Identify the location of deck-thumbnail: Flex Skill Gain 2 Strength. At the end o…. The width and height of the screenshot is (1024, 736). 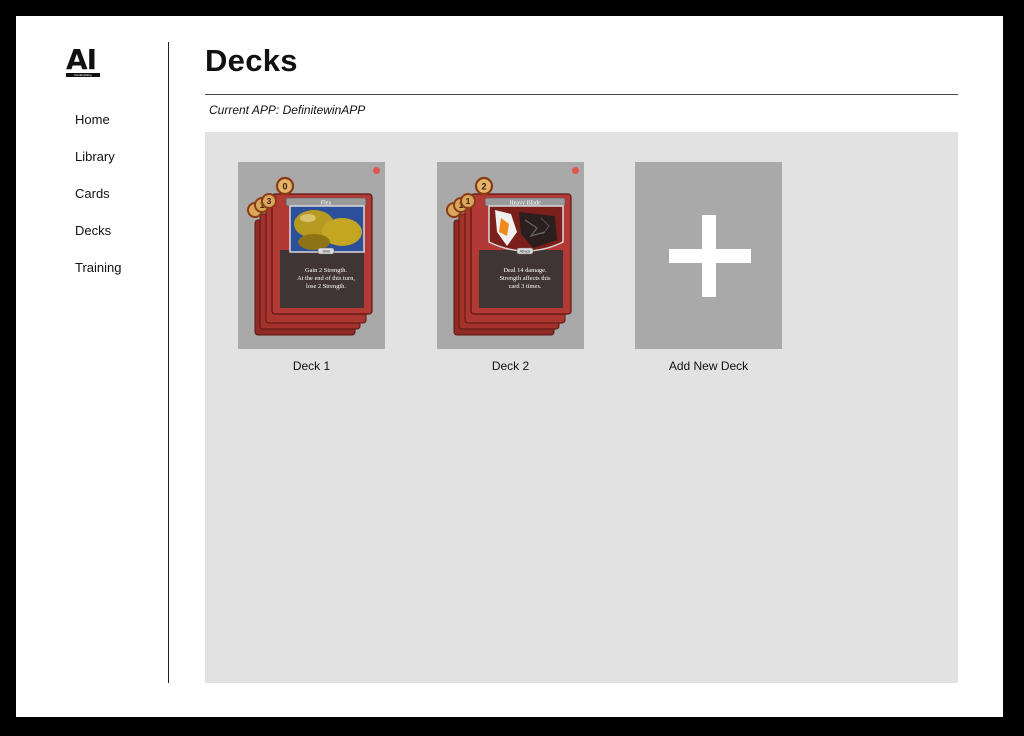
(311, 255).